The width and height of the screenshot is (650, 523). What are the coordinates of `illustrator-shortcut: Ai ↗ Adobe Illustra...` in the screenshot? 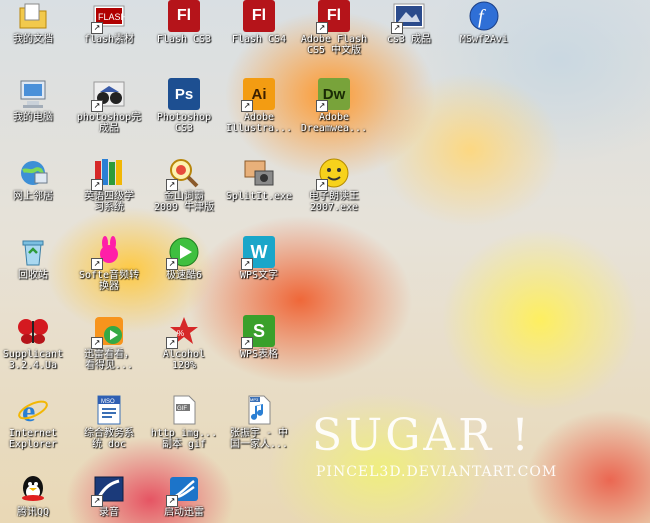 It's located at (259, 106).